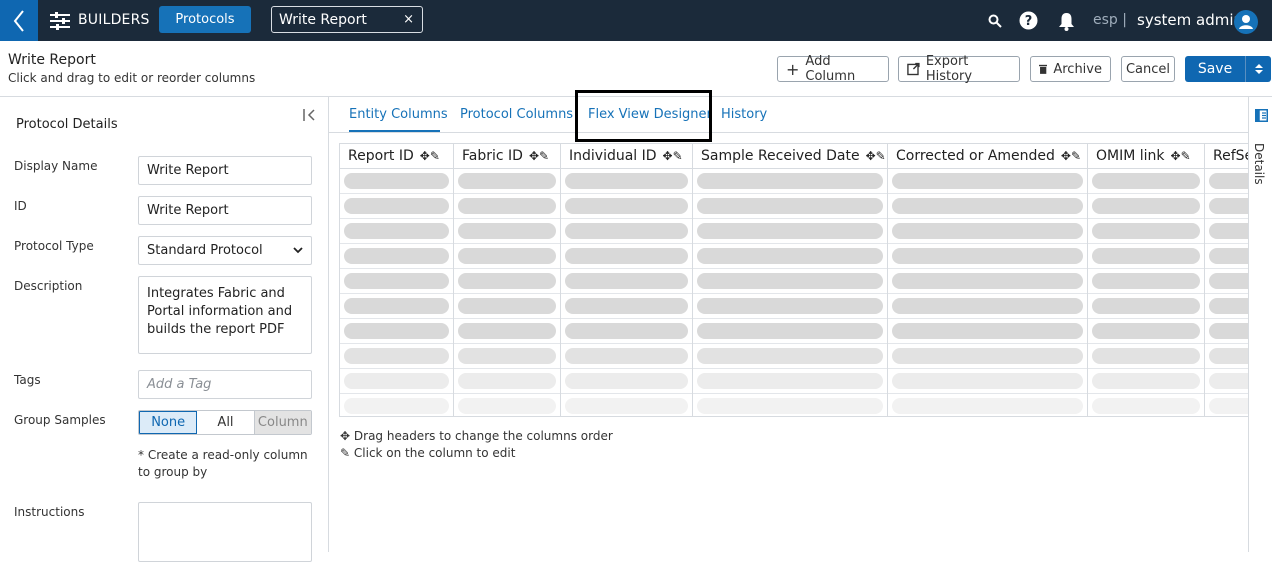  I want to click on column-corrected-or-amended: Corrected or Amended ✥✎, so click(988, 280).